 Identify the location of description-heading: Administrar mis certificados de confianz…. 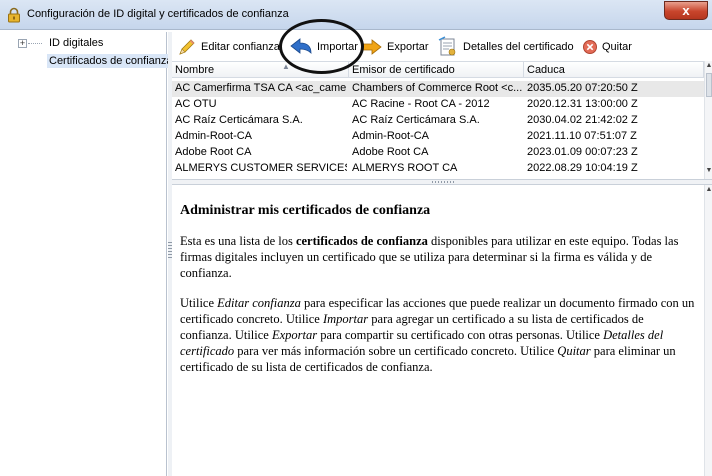
(305, 210).